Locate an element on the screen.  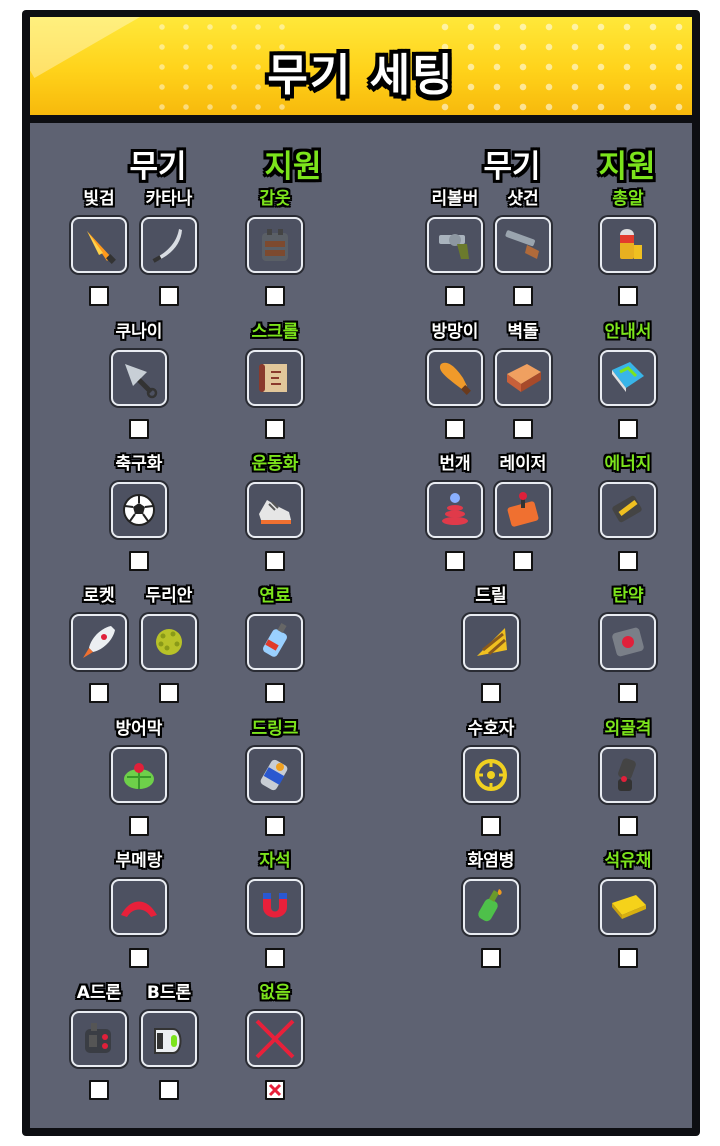
guidebook-icon is located at coordinates (628, 377).